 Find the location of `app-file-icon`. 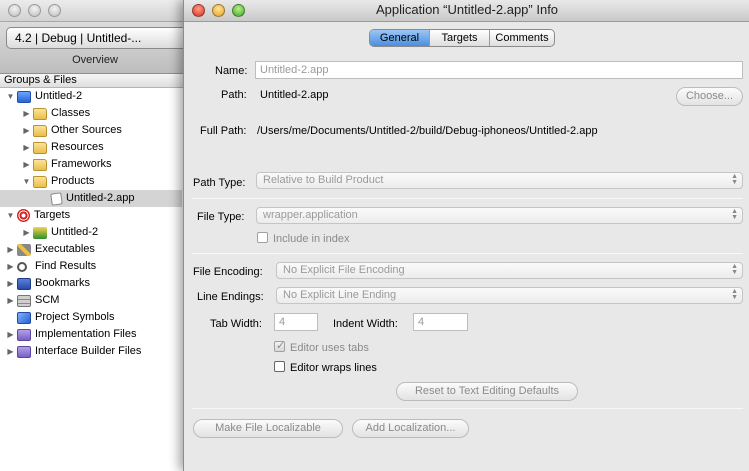

app-file-icon is located at coordinates (56, 198).